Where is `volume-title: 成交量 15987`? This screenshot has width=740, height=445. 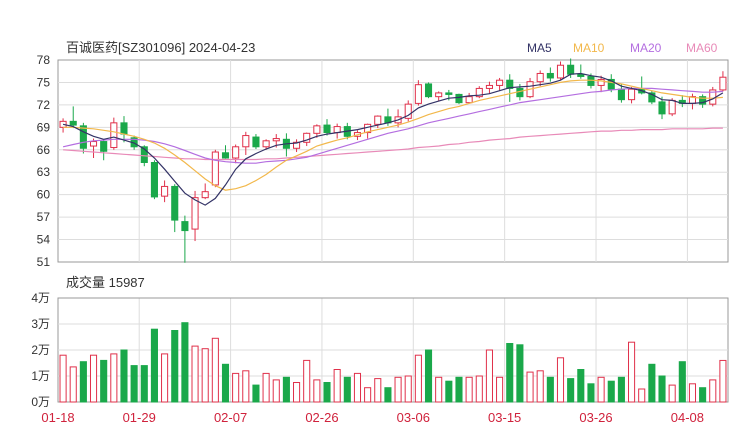
volume-title: 成交量 15987 is located at coordinates (105, 282).